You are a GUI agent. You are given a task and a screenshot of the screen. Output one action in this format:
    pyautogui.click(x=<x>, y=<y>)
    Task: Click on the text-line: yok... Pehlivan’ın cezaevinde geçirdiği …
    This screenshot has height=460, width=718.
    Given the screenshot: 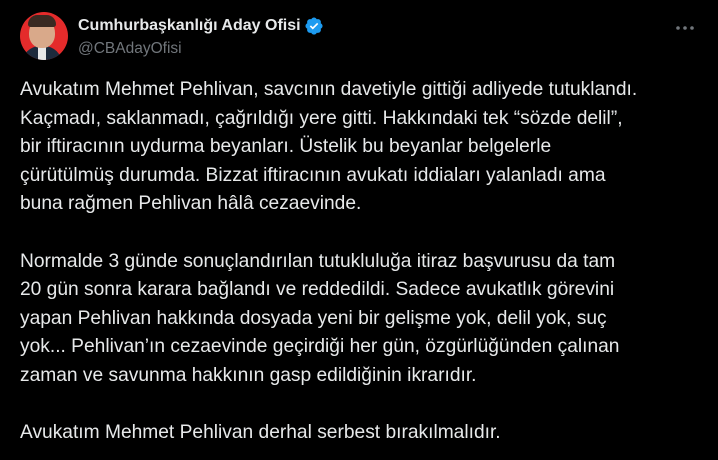 What is the action you would take?
    pyautogui.click(x=320, y=347)
    